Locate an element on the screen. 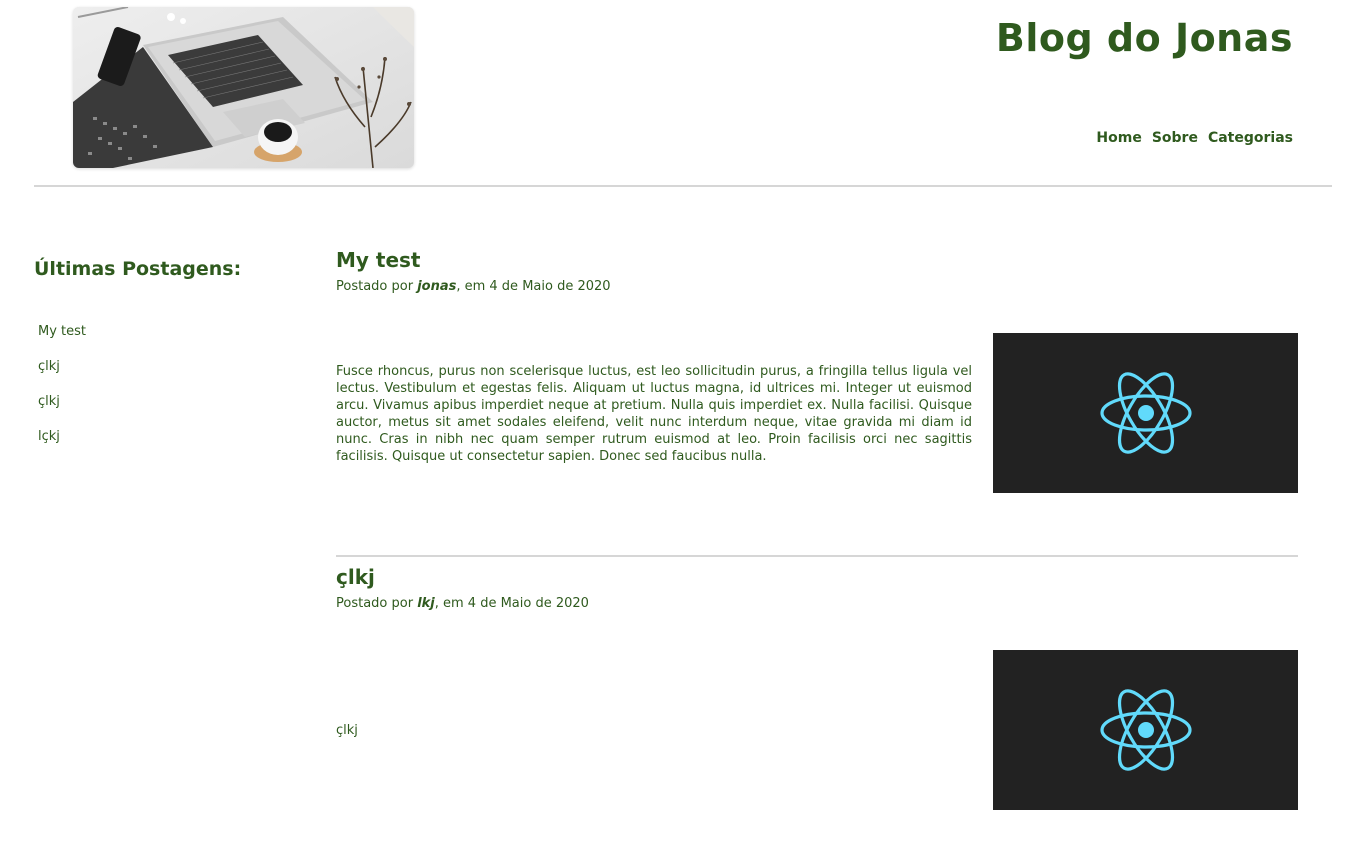 Image resolution: width=1351 pixels, height=855 pixels. post-meta: Postado por lkj, em 4 de Maio de 2020 is located at coordinates (817, 603).